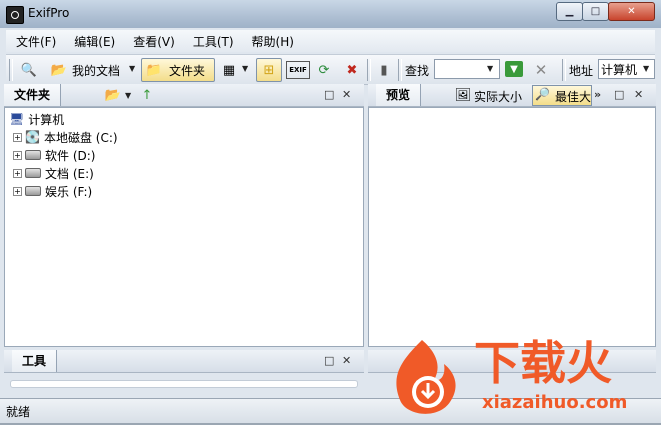 Image resolution: width=661 pixels, height=425 pixels. What do you see at coordinates (498, 96) in the screenshot?
I see `actual-size-button: 实际大小` at bounding box center [498, 96].